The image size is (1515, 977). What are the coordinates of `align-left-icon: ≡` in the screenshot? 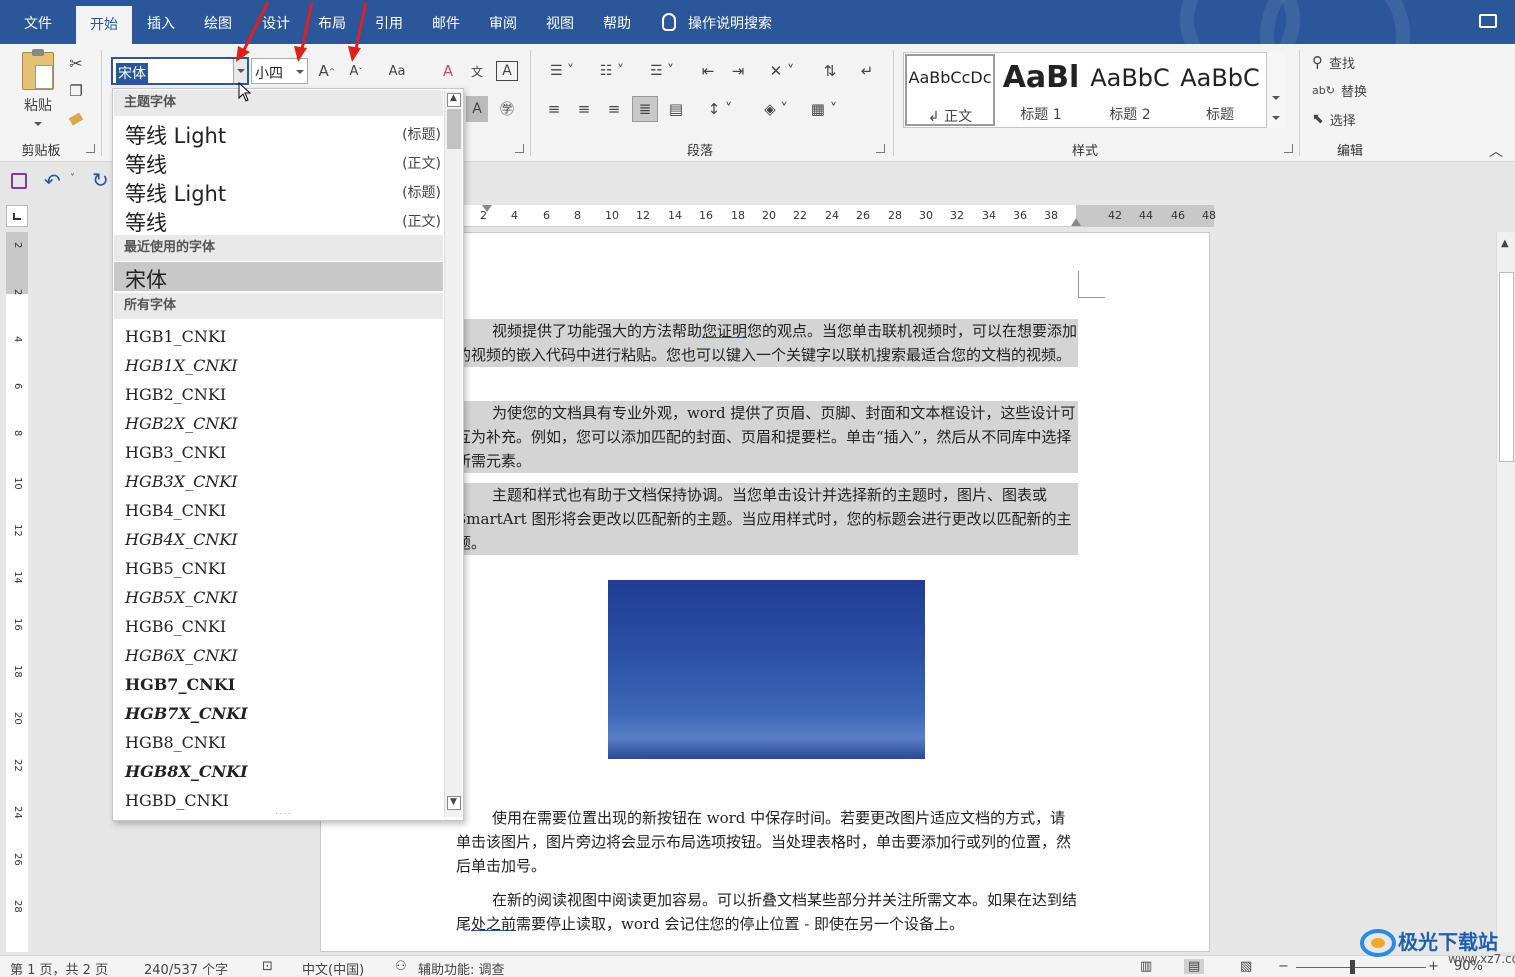 It's located at (554, 109).